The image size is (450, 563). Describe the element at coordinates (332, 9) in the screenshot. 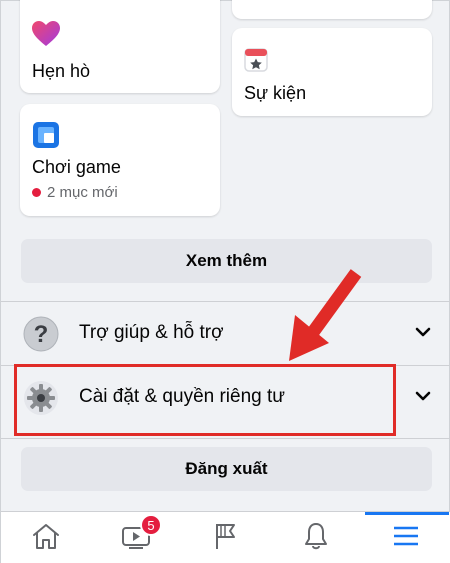

I see `shortcut-card-partial` at that location.